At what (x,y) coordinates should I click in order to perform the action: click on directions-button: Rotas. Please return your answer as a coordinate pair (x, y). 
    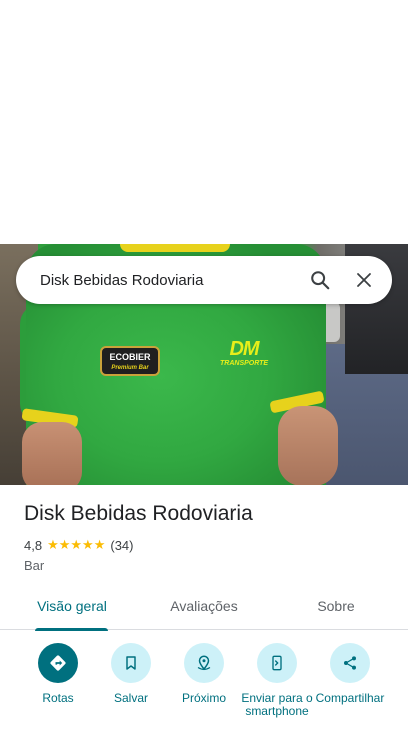
    Looking at the image, I should click on (58, 674).